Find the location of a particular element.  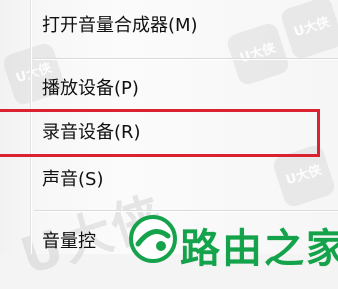

router-logo-icon is located at coordinates (153, 239).